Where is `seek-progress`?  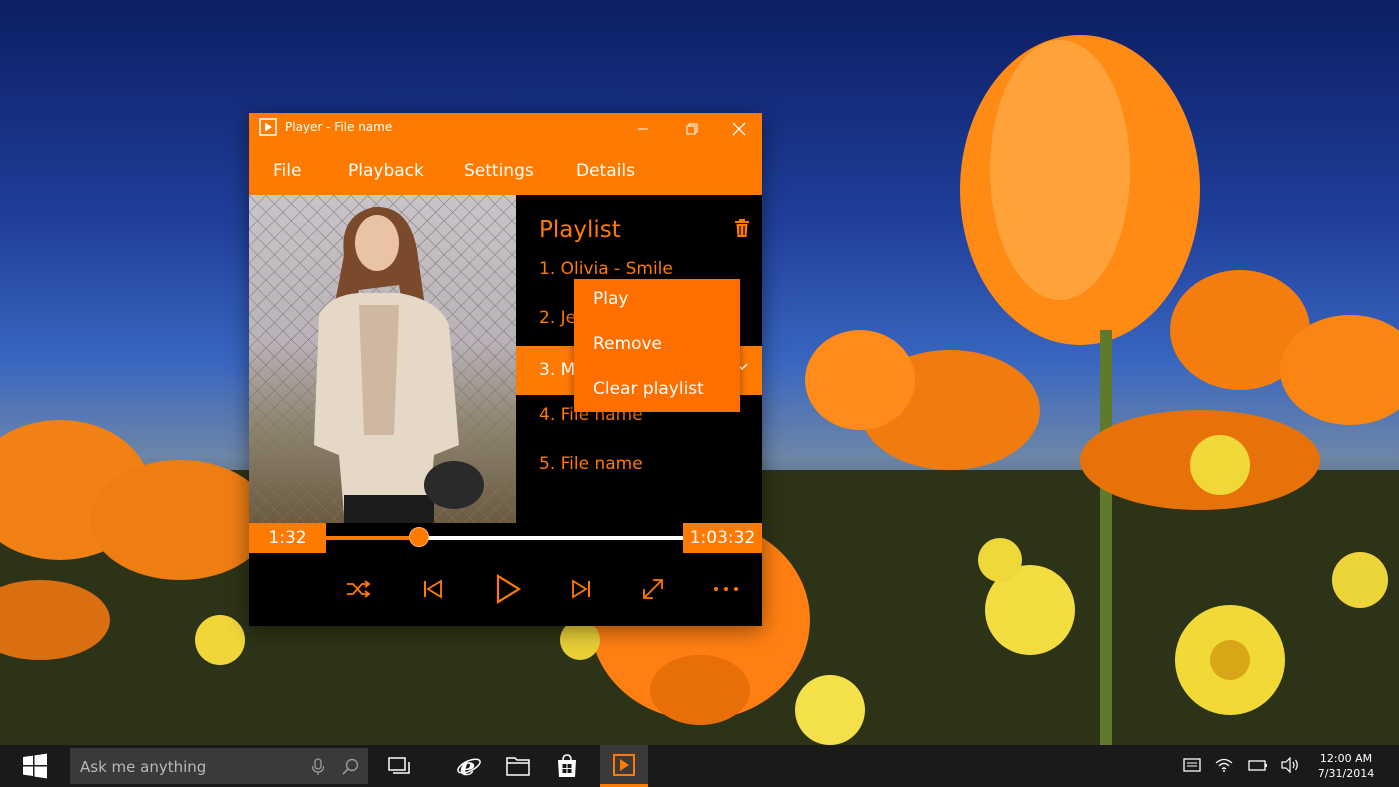
seek-progress is located at coordinates (372, 538).